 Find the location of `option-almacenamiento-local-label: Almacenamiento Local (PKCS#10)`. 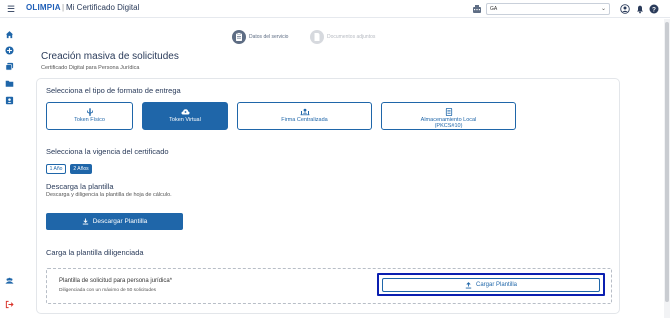

option-almacenamiento-local-label: Almacenamiento Local (PKCS#10) is located at coordinates (448, 123).